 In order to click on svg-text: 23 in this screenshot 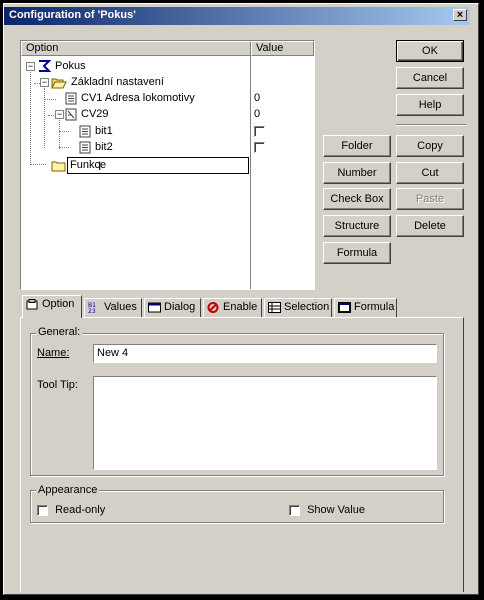, I will do `click(92, 310)`.